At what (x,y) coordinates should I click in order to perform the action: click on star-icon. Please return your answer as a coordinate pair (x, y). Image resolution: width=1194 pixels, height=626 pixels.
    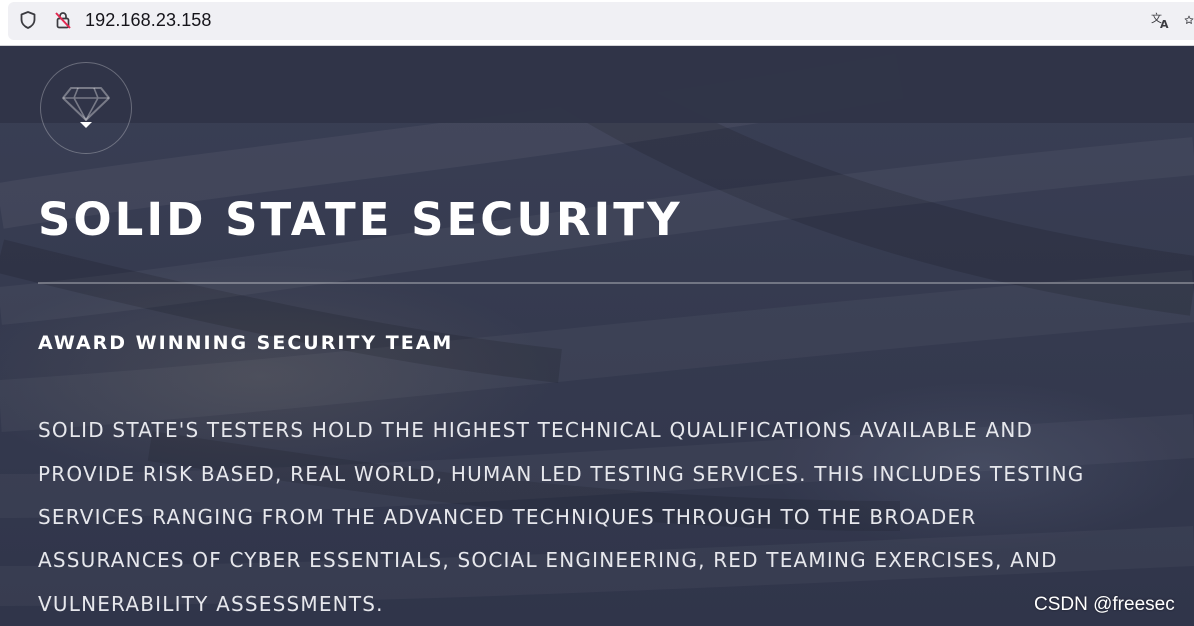
    Looking at the image, I should click on (1189, 20).